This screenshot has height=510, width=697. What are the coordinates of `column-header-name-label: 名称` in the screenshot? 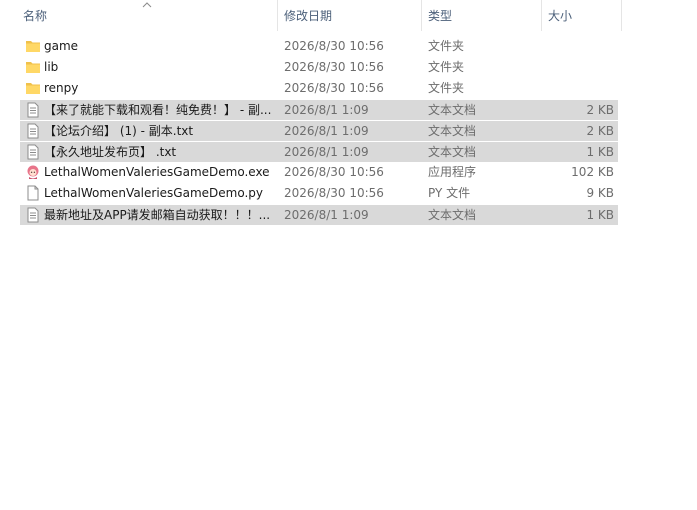 It's located at (35, 16).